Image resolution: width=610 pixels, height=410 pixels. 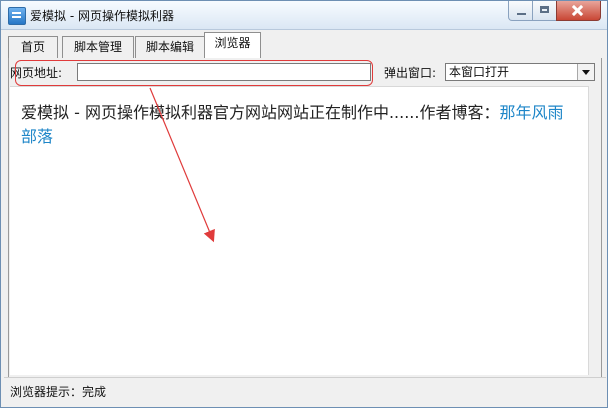 What do you see at coordinates (594, 230) in the screenshot?
I see `vertical-scrollbar` at bounding box center [594, 230].